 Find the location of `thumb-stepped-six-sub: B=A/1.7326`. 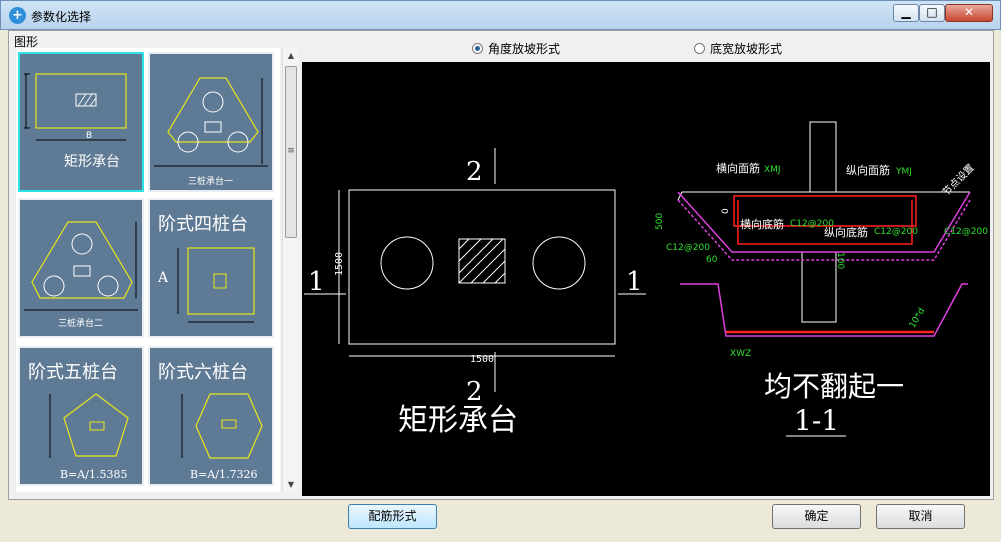

thumb-stepped-six-sub: B=A/1.7326 is located at coordinates (223, 474).